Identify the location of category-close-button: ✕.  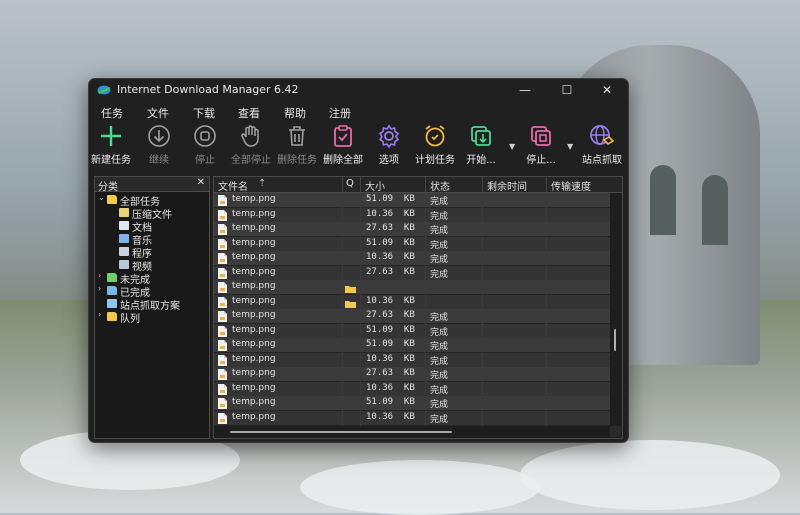
(201, 182).